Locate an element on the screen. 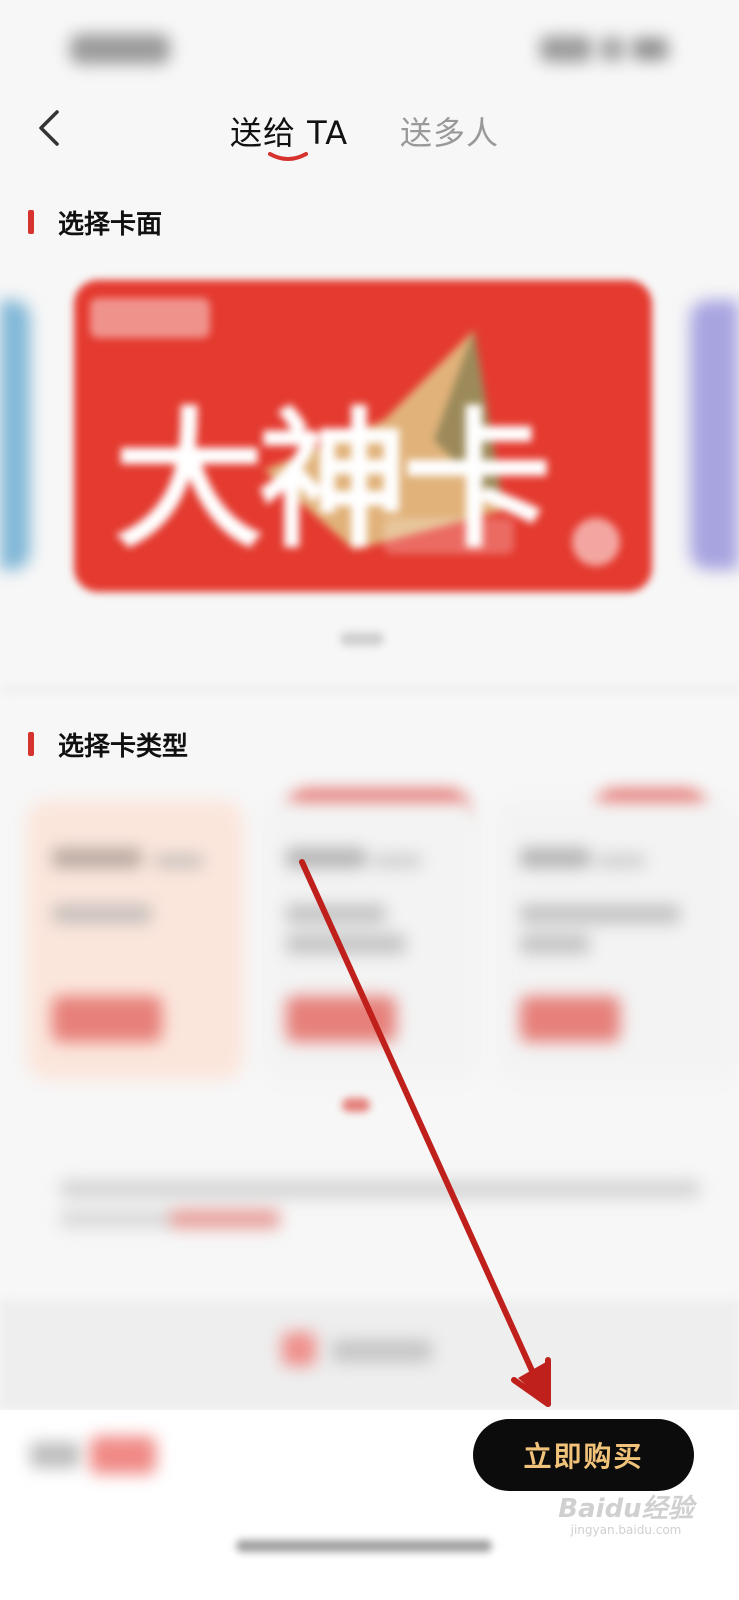 The height and width of the screenshot is (1600, 739). total-label is located at coordinates (55, 1455).